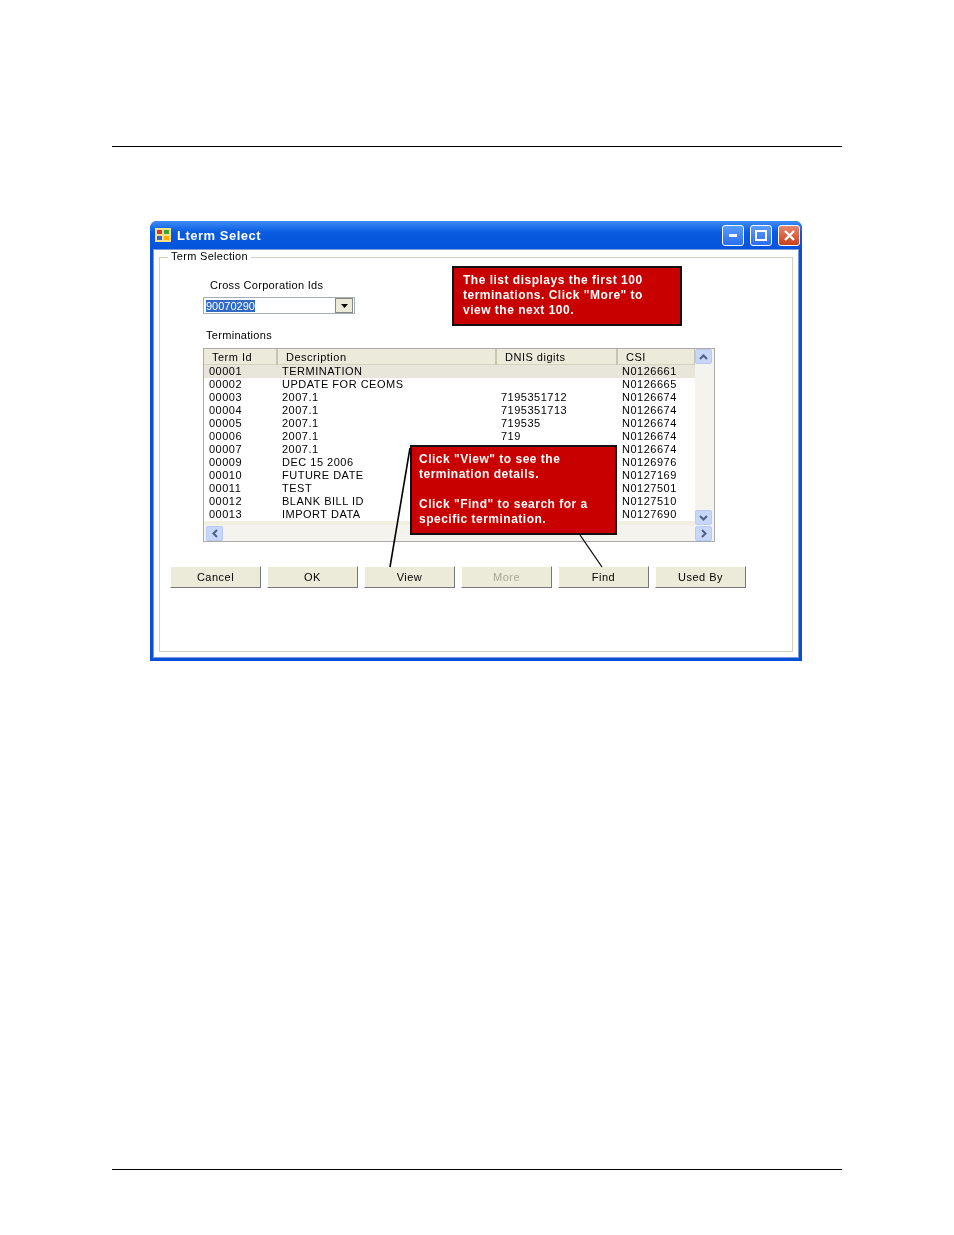  What do you see at coordinates (649, 371) in the screenshot?
I see `table-cell: N0126661` at bounding box center [649, 371].